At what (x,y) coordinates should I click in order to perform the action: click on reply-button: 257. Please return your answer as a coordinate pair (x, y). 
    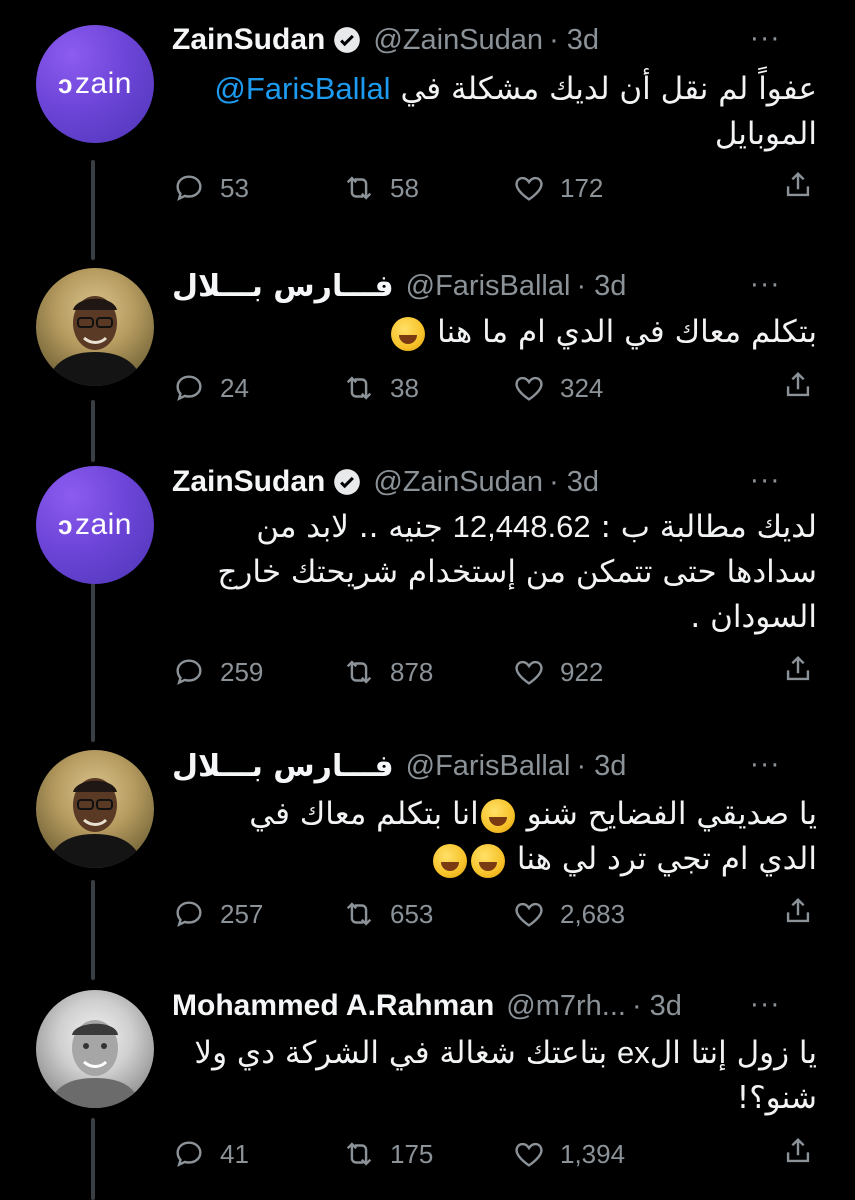
    Looking at the image, I should click on (257, 914).